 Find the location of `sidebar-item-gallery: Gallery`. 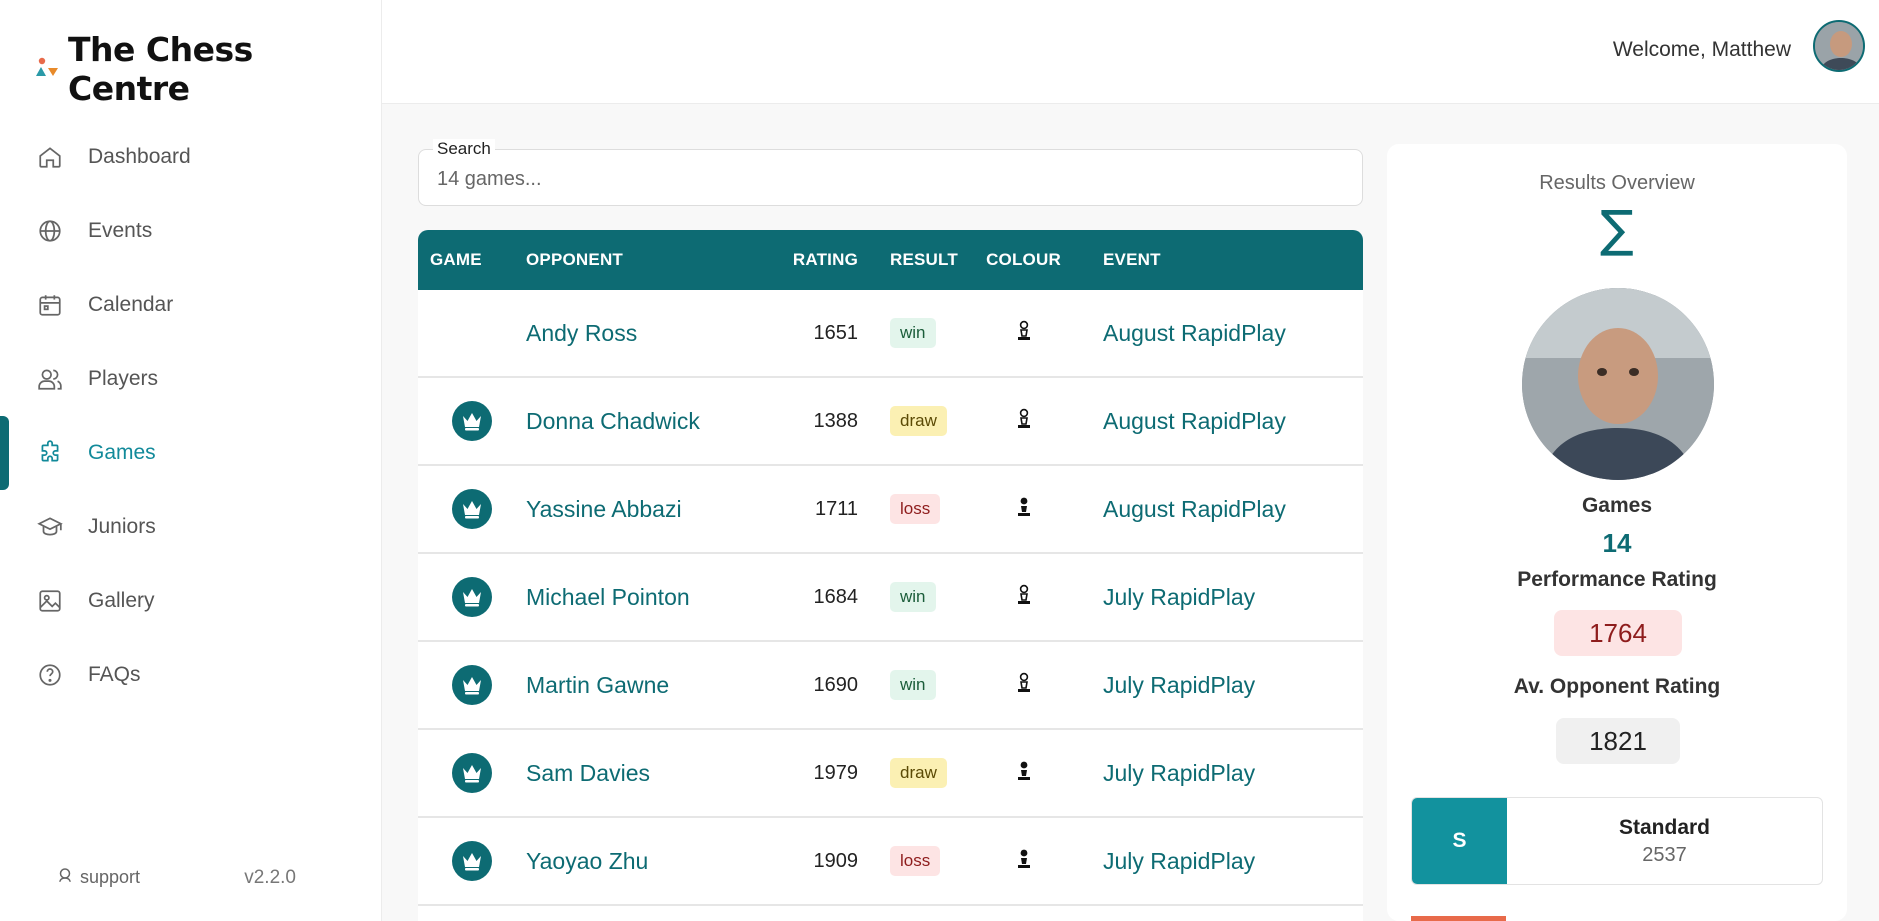

sidebar-item-gallery: Gallery is located at coordinates (190, 601).